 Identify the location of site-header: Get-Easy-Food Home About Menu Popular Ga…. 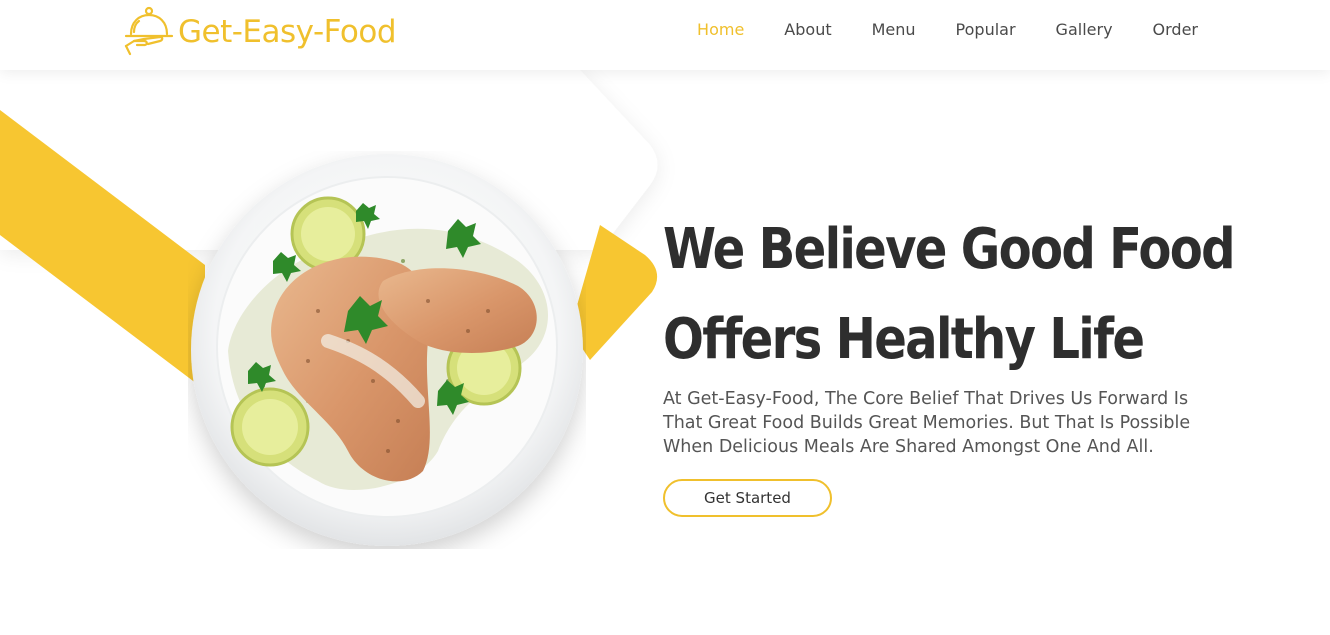
(665, 35).